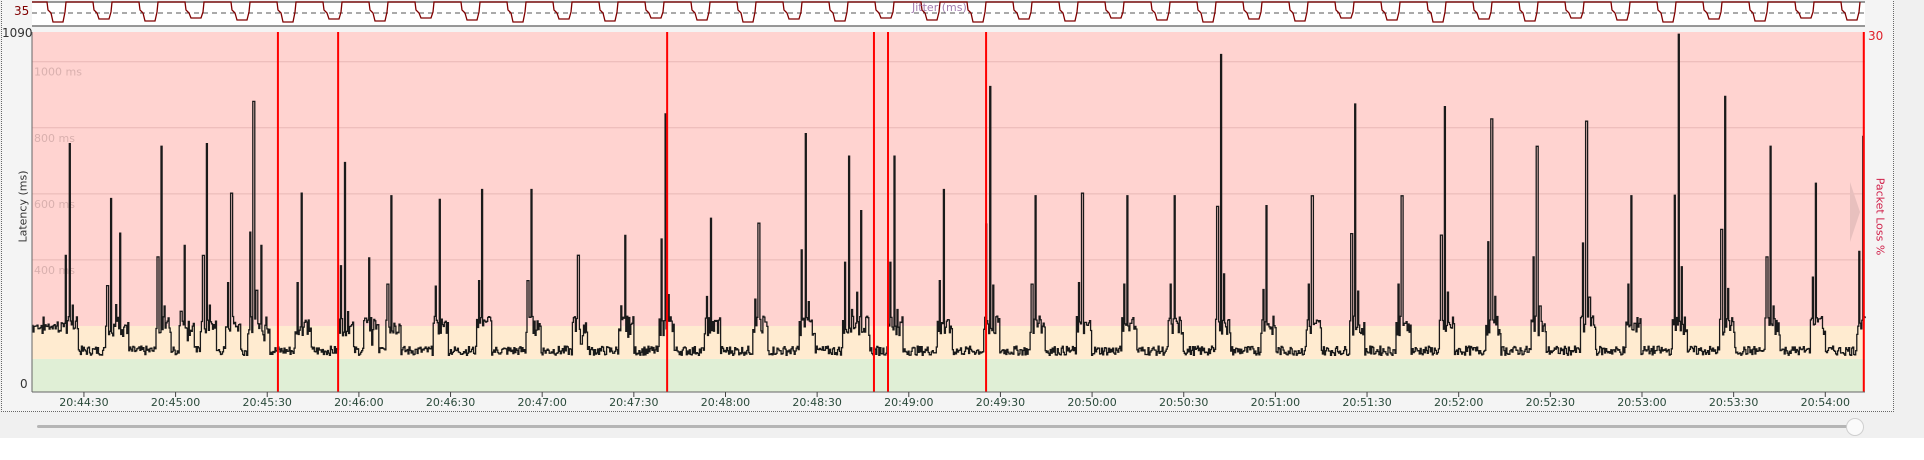 The image size is (1924, 460). Describe the element at coordinates (725, 402) in the screenshot. I see `x-tick-label: 20:48:00` at that location.